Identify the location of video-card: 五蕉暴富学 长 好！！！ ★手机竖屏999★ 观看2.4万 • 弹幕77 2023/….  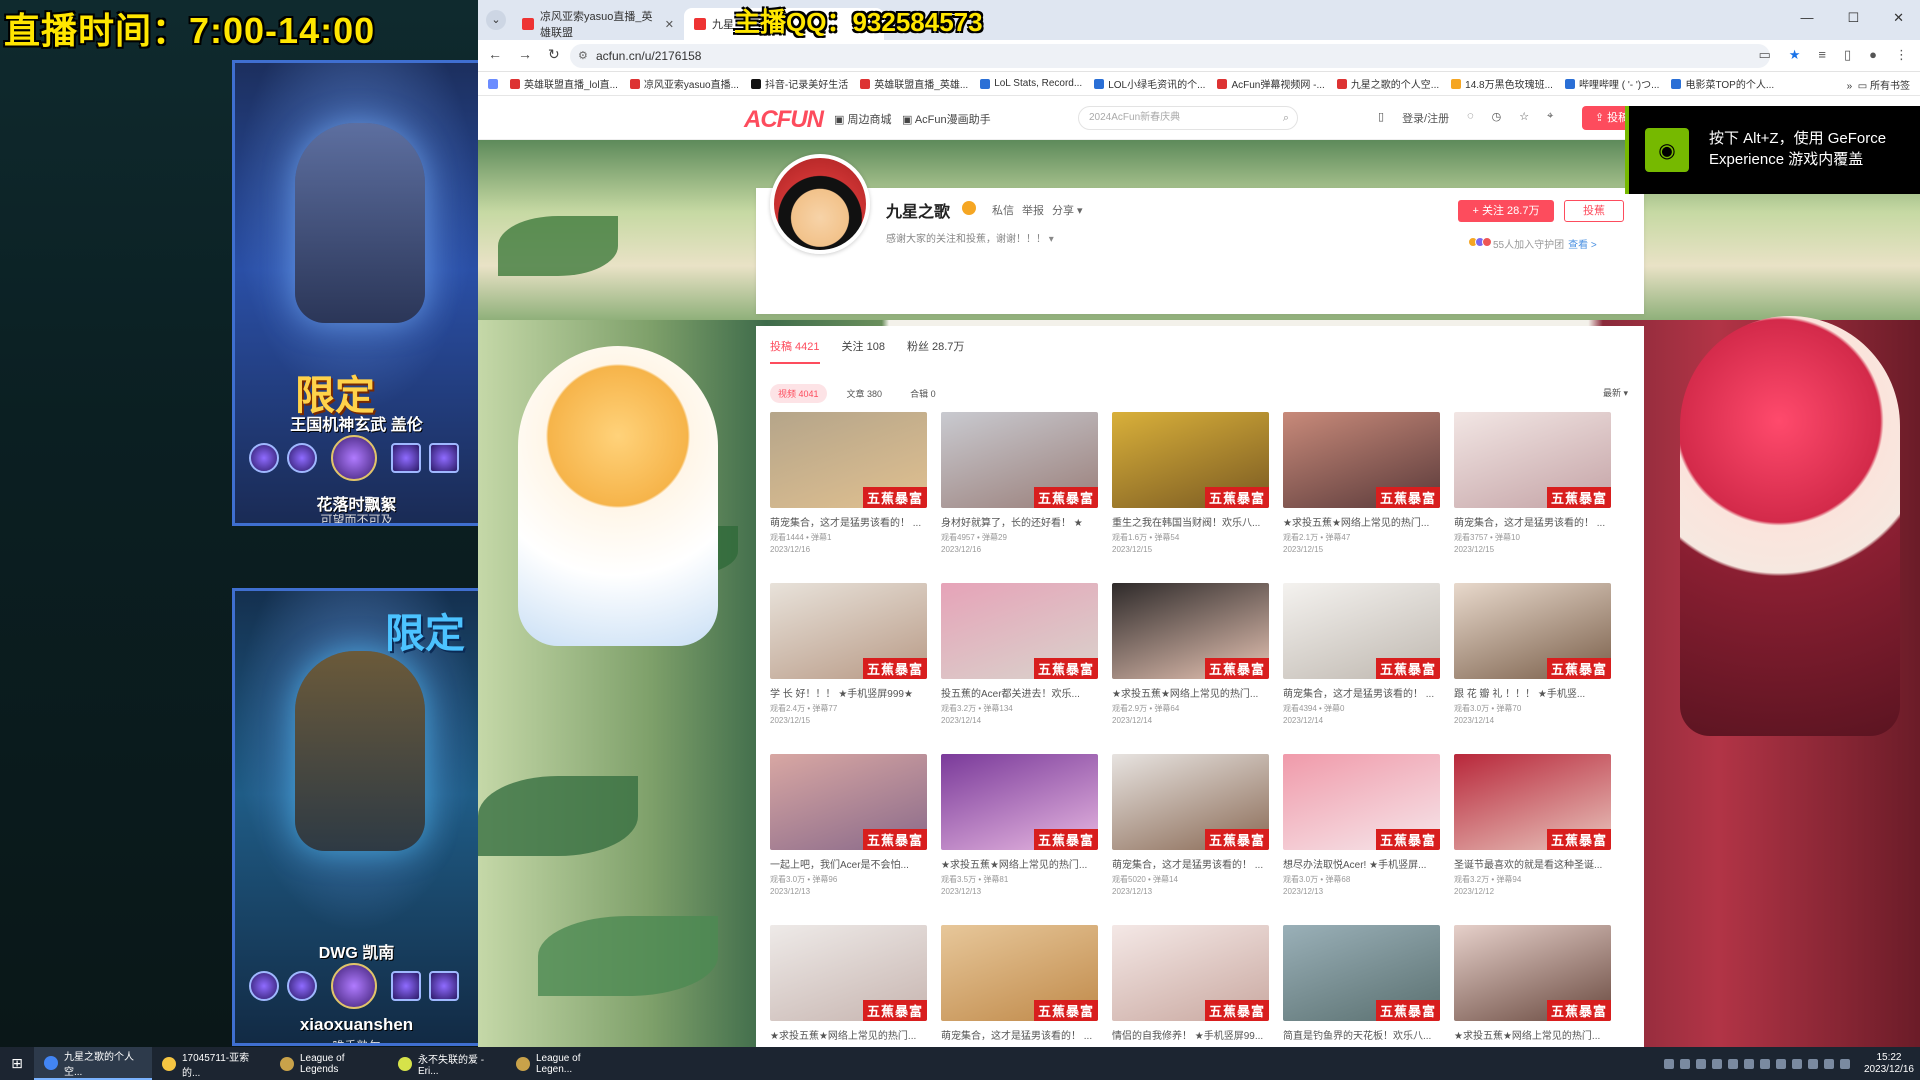
(848, 661).